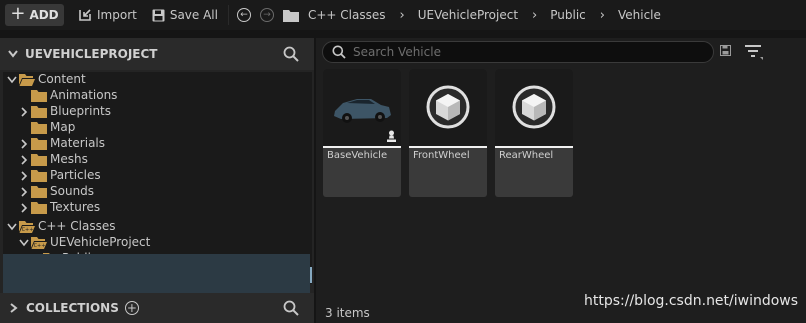  I want to click on tree-item-label: Blueprints, so click(81, 111).